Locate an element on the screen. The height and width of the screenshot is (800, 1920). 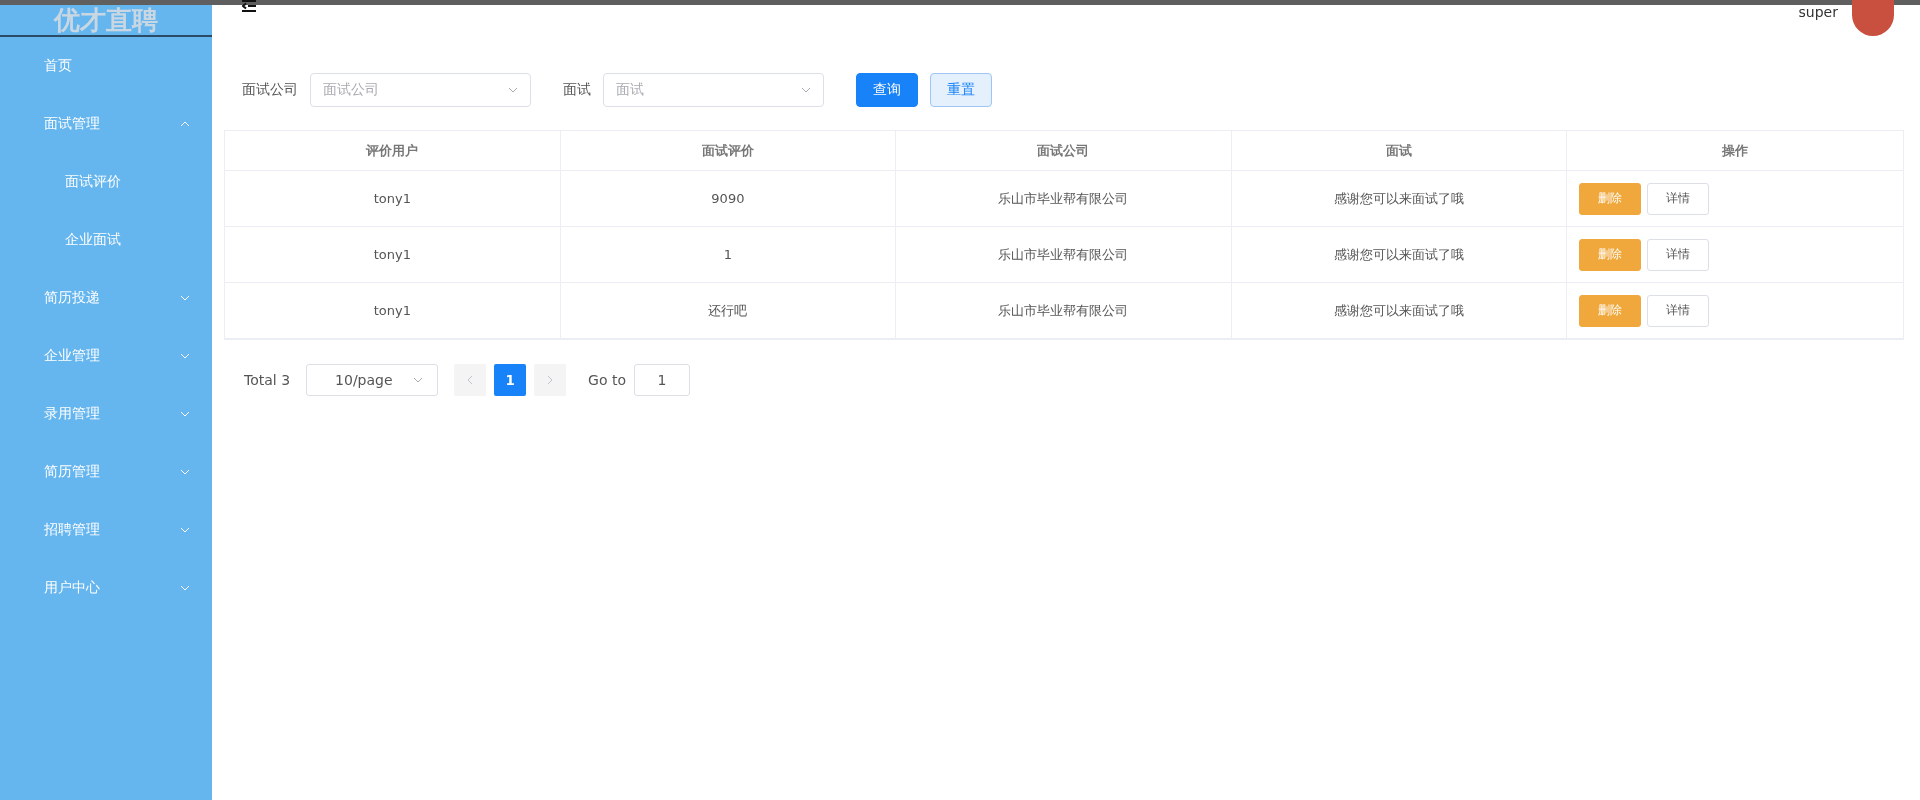
menu-item: 简历管理 is located at coordinates (106, 472).